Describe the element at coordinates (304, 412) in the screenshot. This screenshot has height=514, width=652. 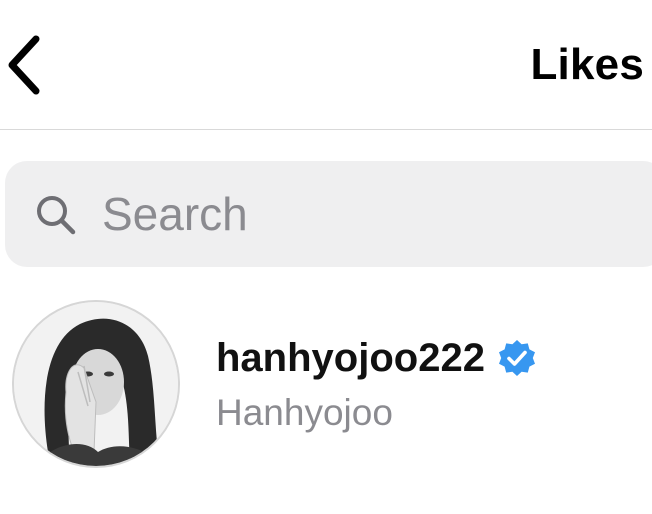
I see `full-name: Hanhyojoo` at that location.